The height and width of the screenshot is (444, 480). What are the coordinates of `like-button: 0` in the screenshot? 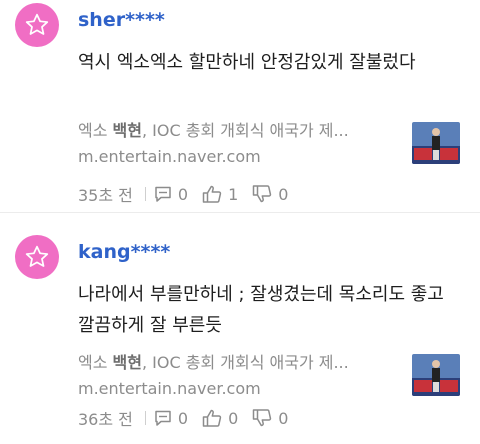 It's located at (220, 418).